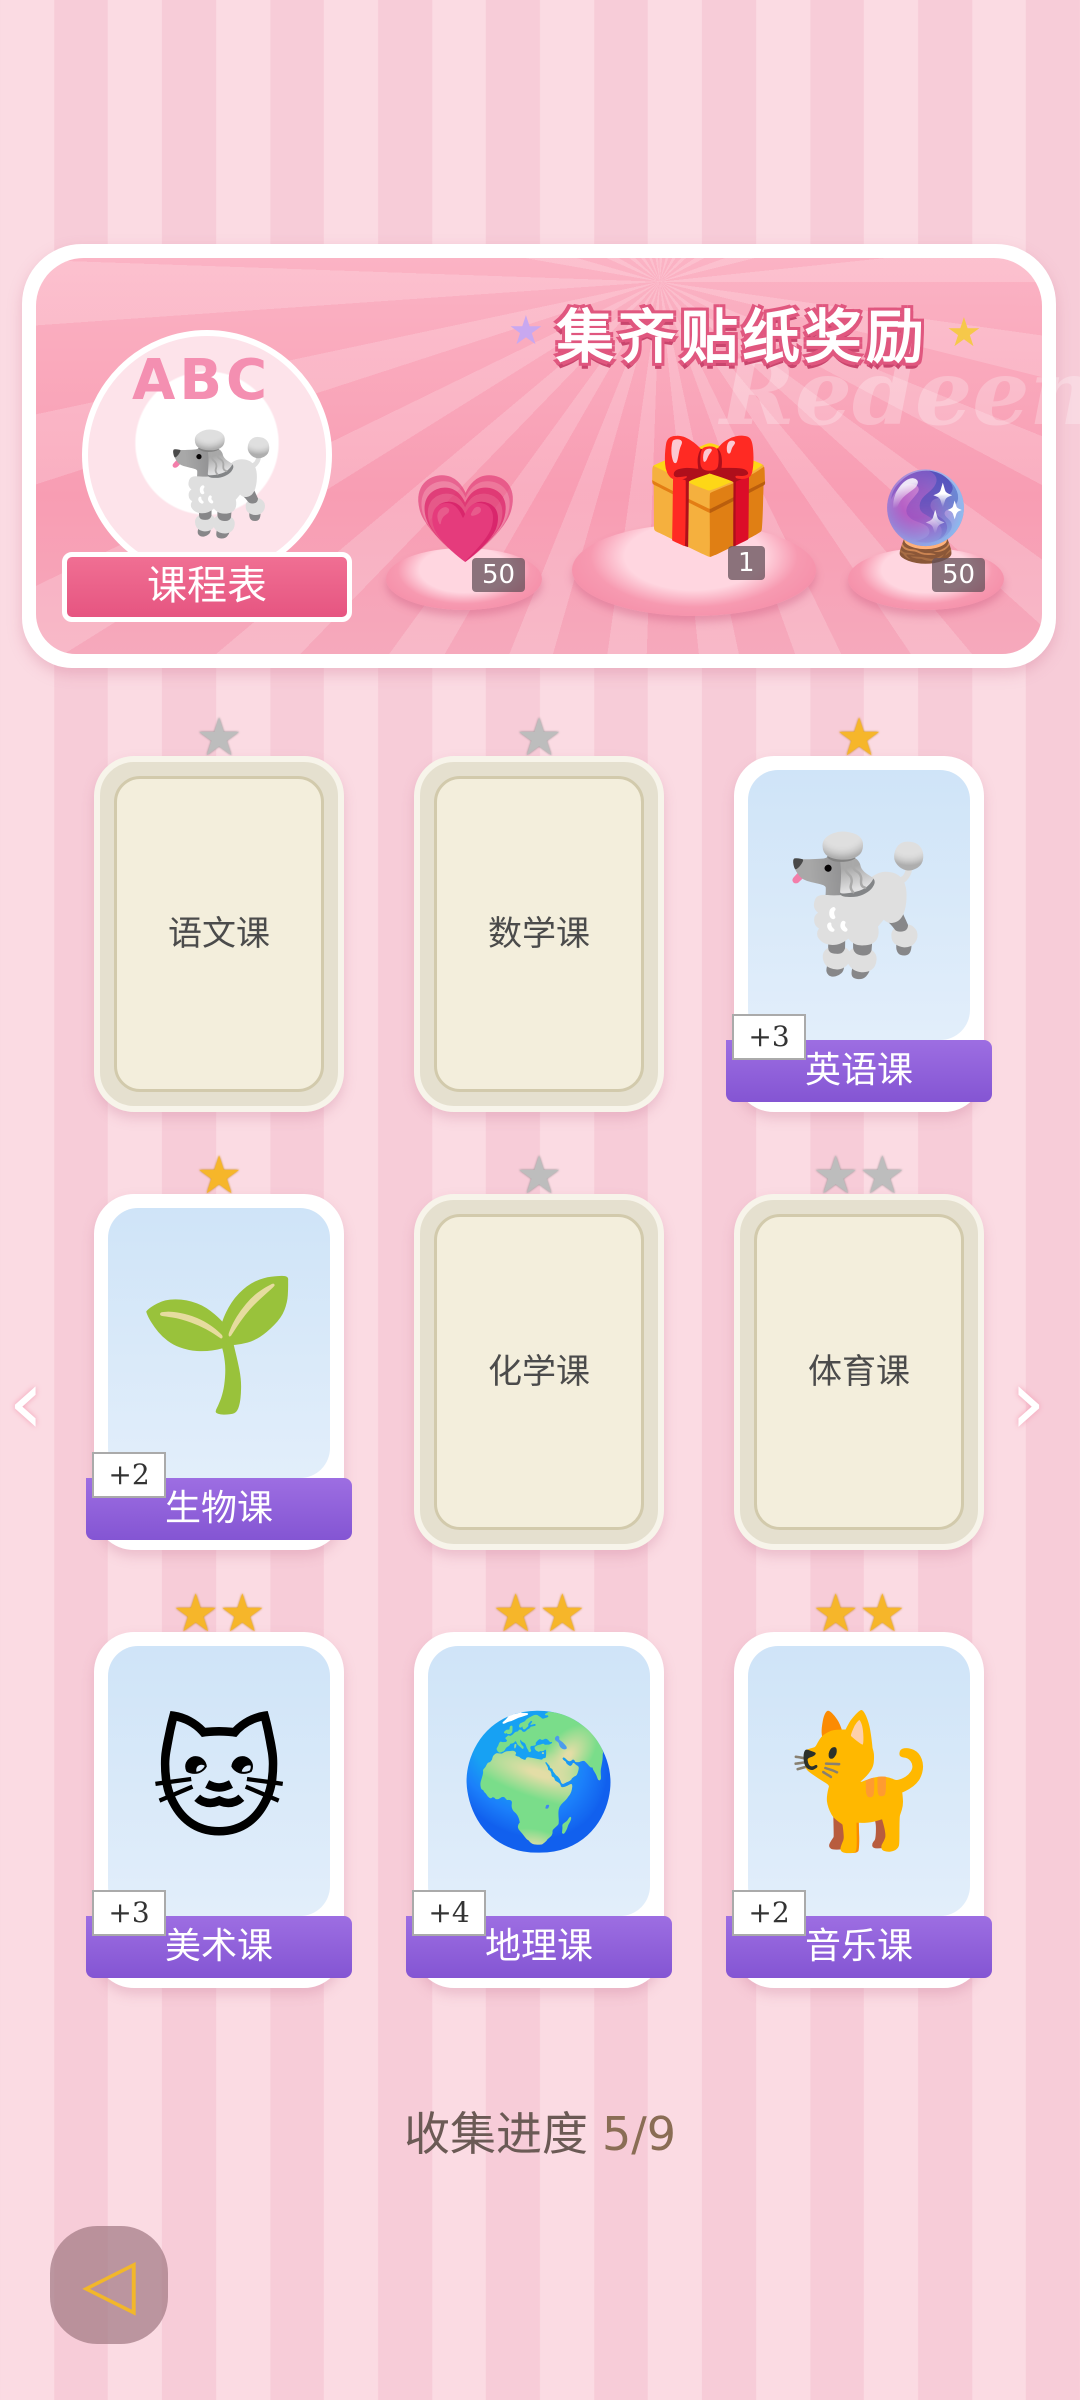  I want to click on card-illustration-icon: 🌱, so click(219, 1343).